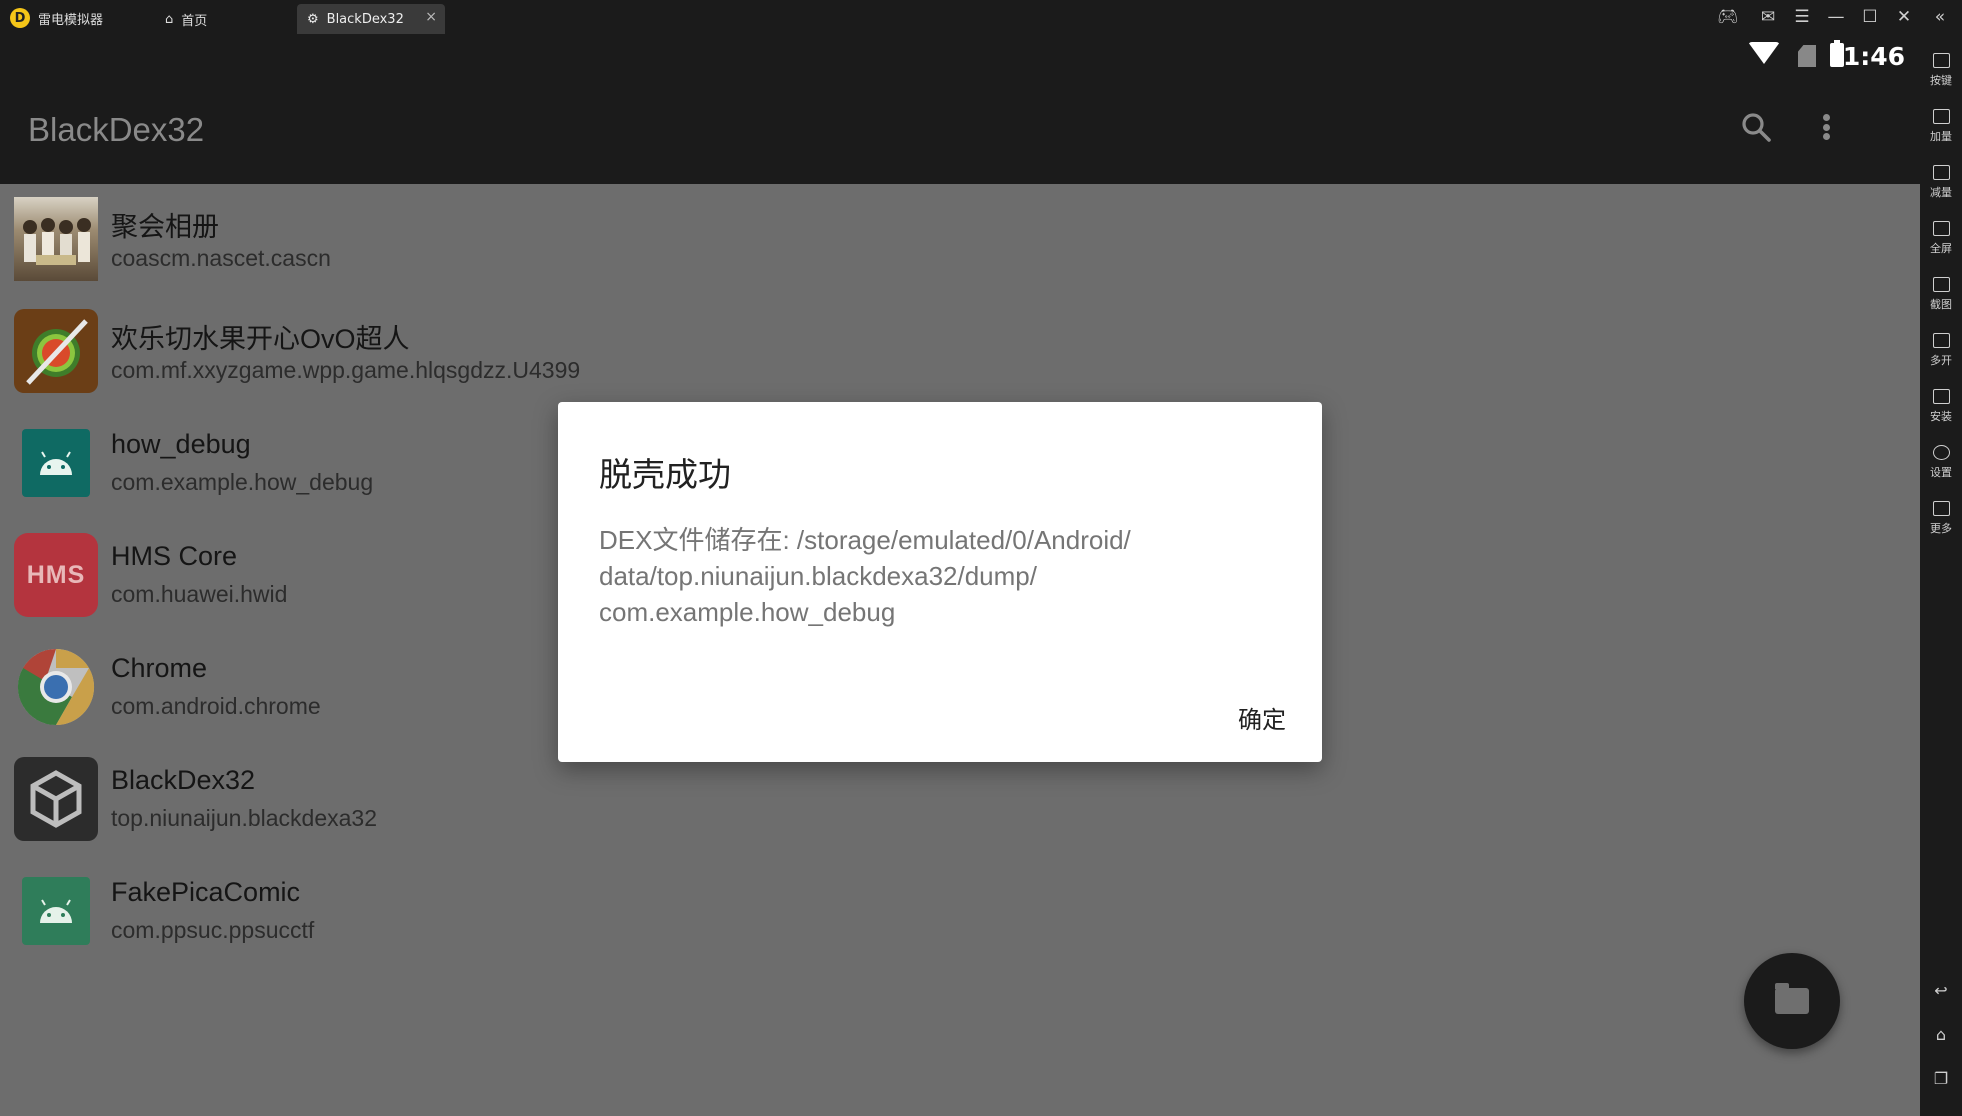 The height and width of the screenshot is (1116, 1962). Describe the element at coordinates (1941, 1078) in the screenshot. I see `recents-icon: ❐` at that location.